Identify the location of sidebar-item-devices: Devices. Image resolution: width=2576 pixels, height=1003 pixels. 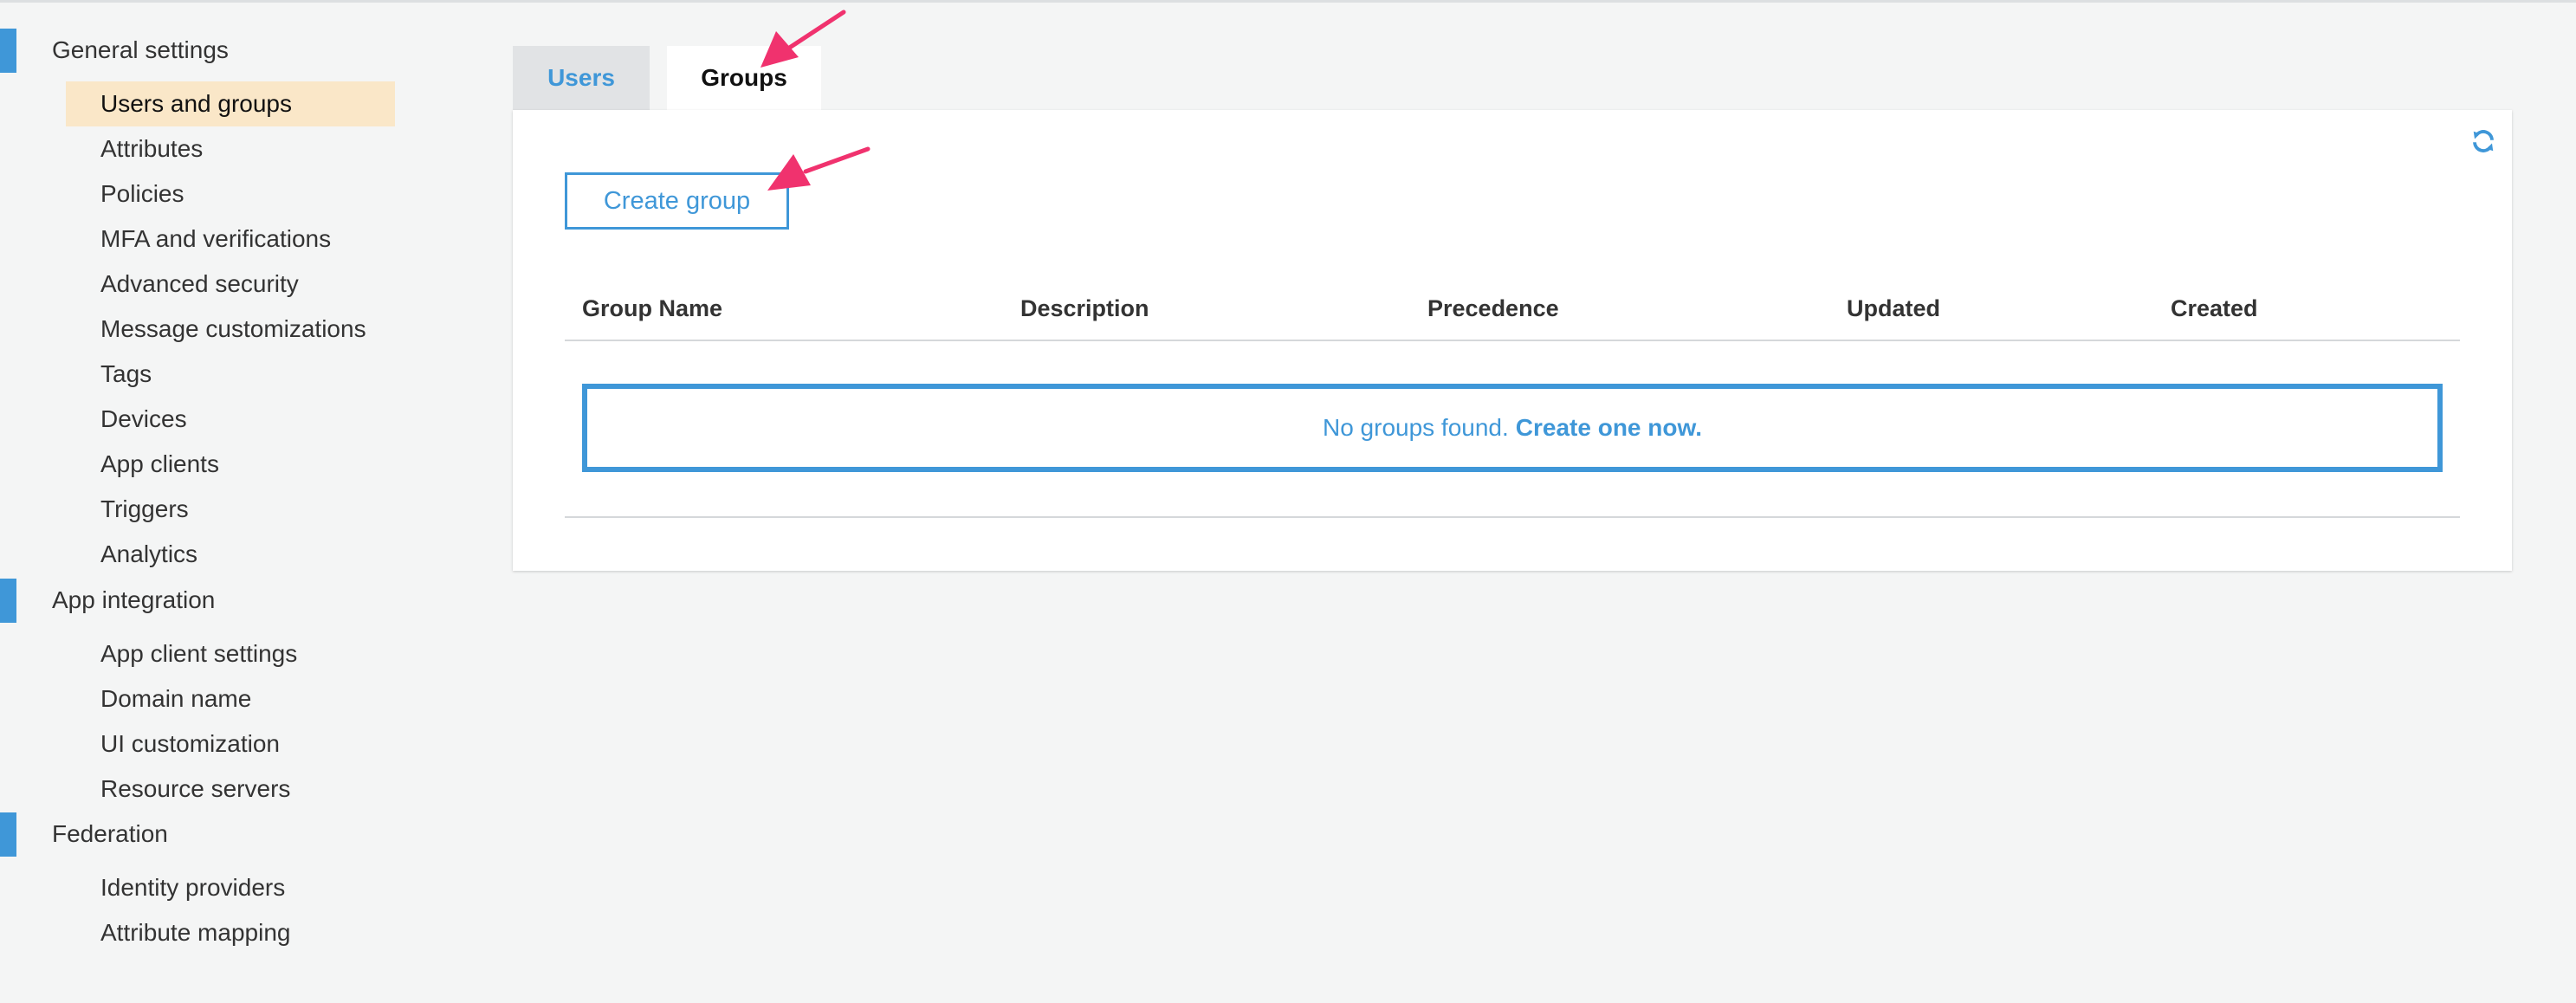
(143, 419).